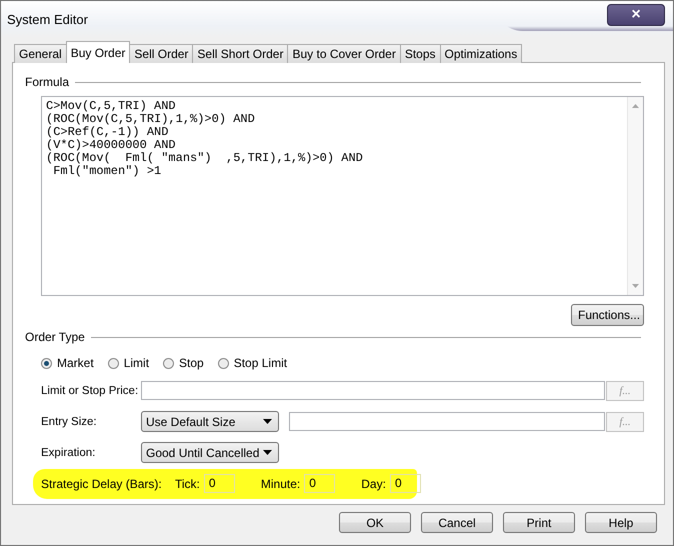 The height and width of the screenshot is (546, 674). Describe the element at coordinates (635, 286) in the screenshot. I see `scroll-down-icon` at that location.